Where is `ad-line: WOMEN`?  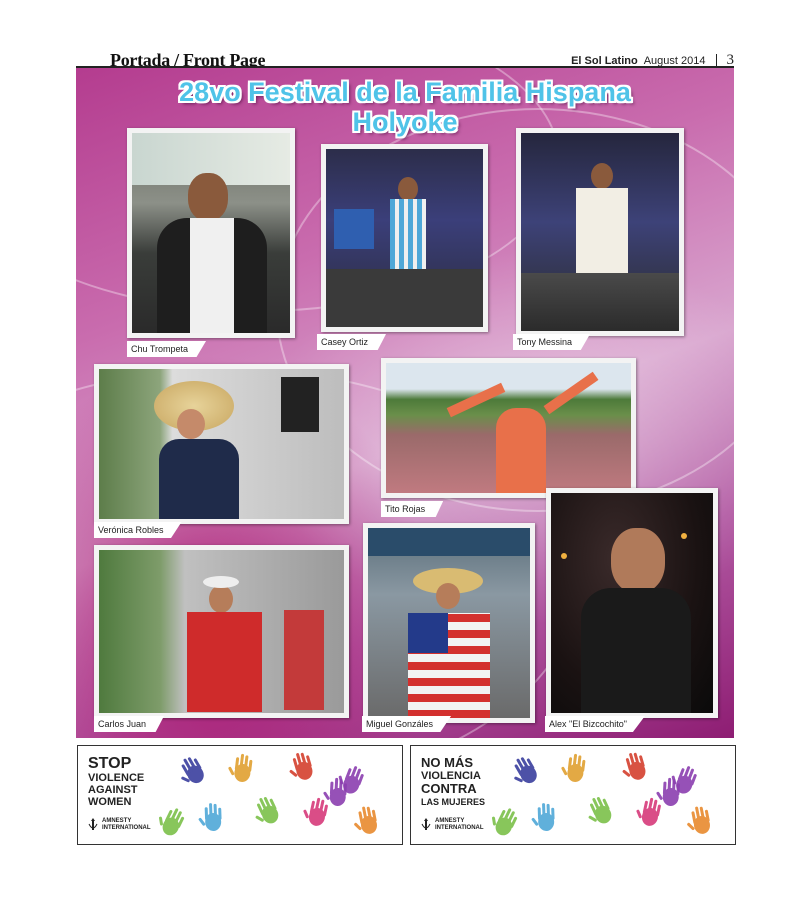 ad-line: WOMEN is located at coordinates (110, 802).